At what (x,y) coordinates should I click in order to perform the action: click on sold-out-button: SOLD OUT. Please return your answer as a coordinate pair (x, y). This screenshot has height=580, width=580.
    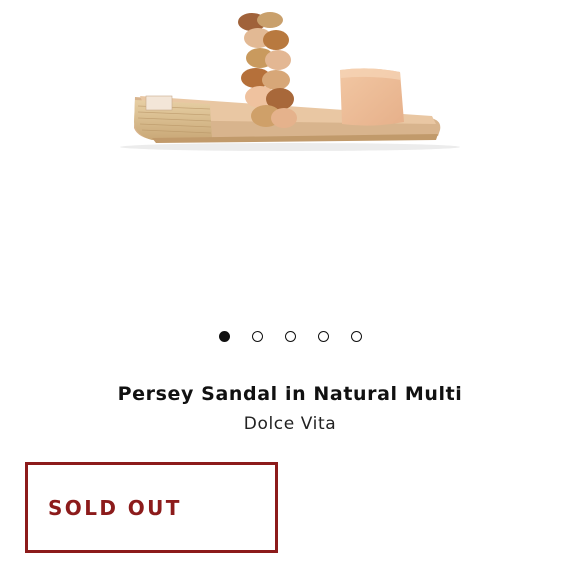
    Looking at the image, I should click on (151, 507).